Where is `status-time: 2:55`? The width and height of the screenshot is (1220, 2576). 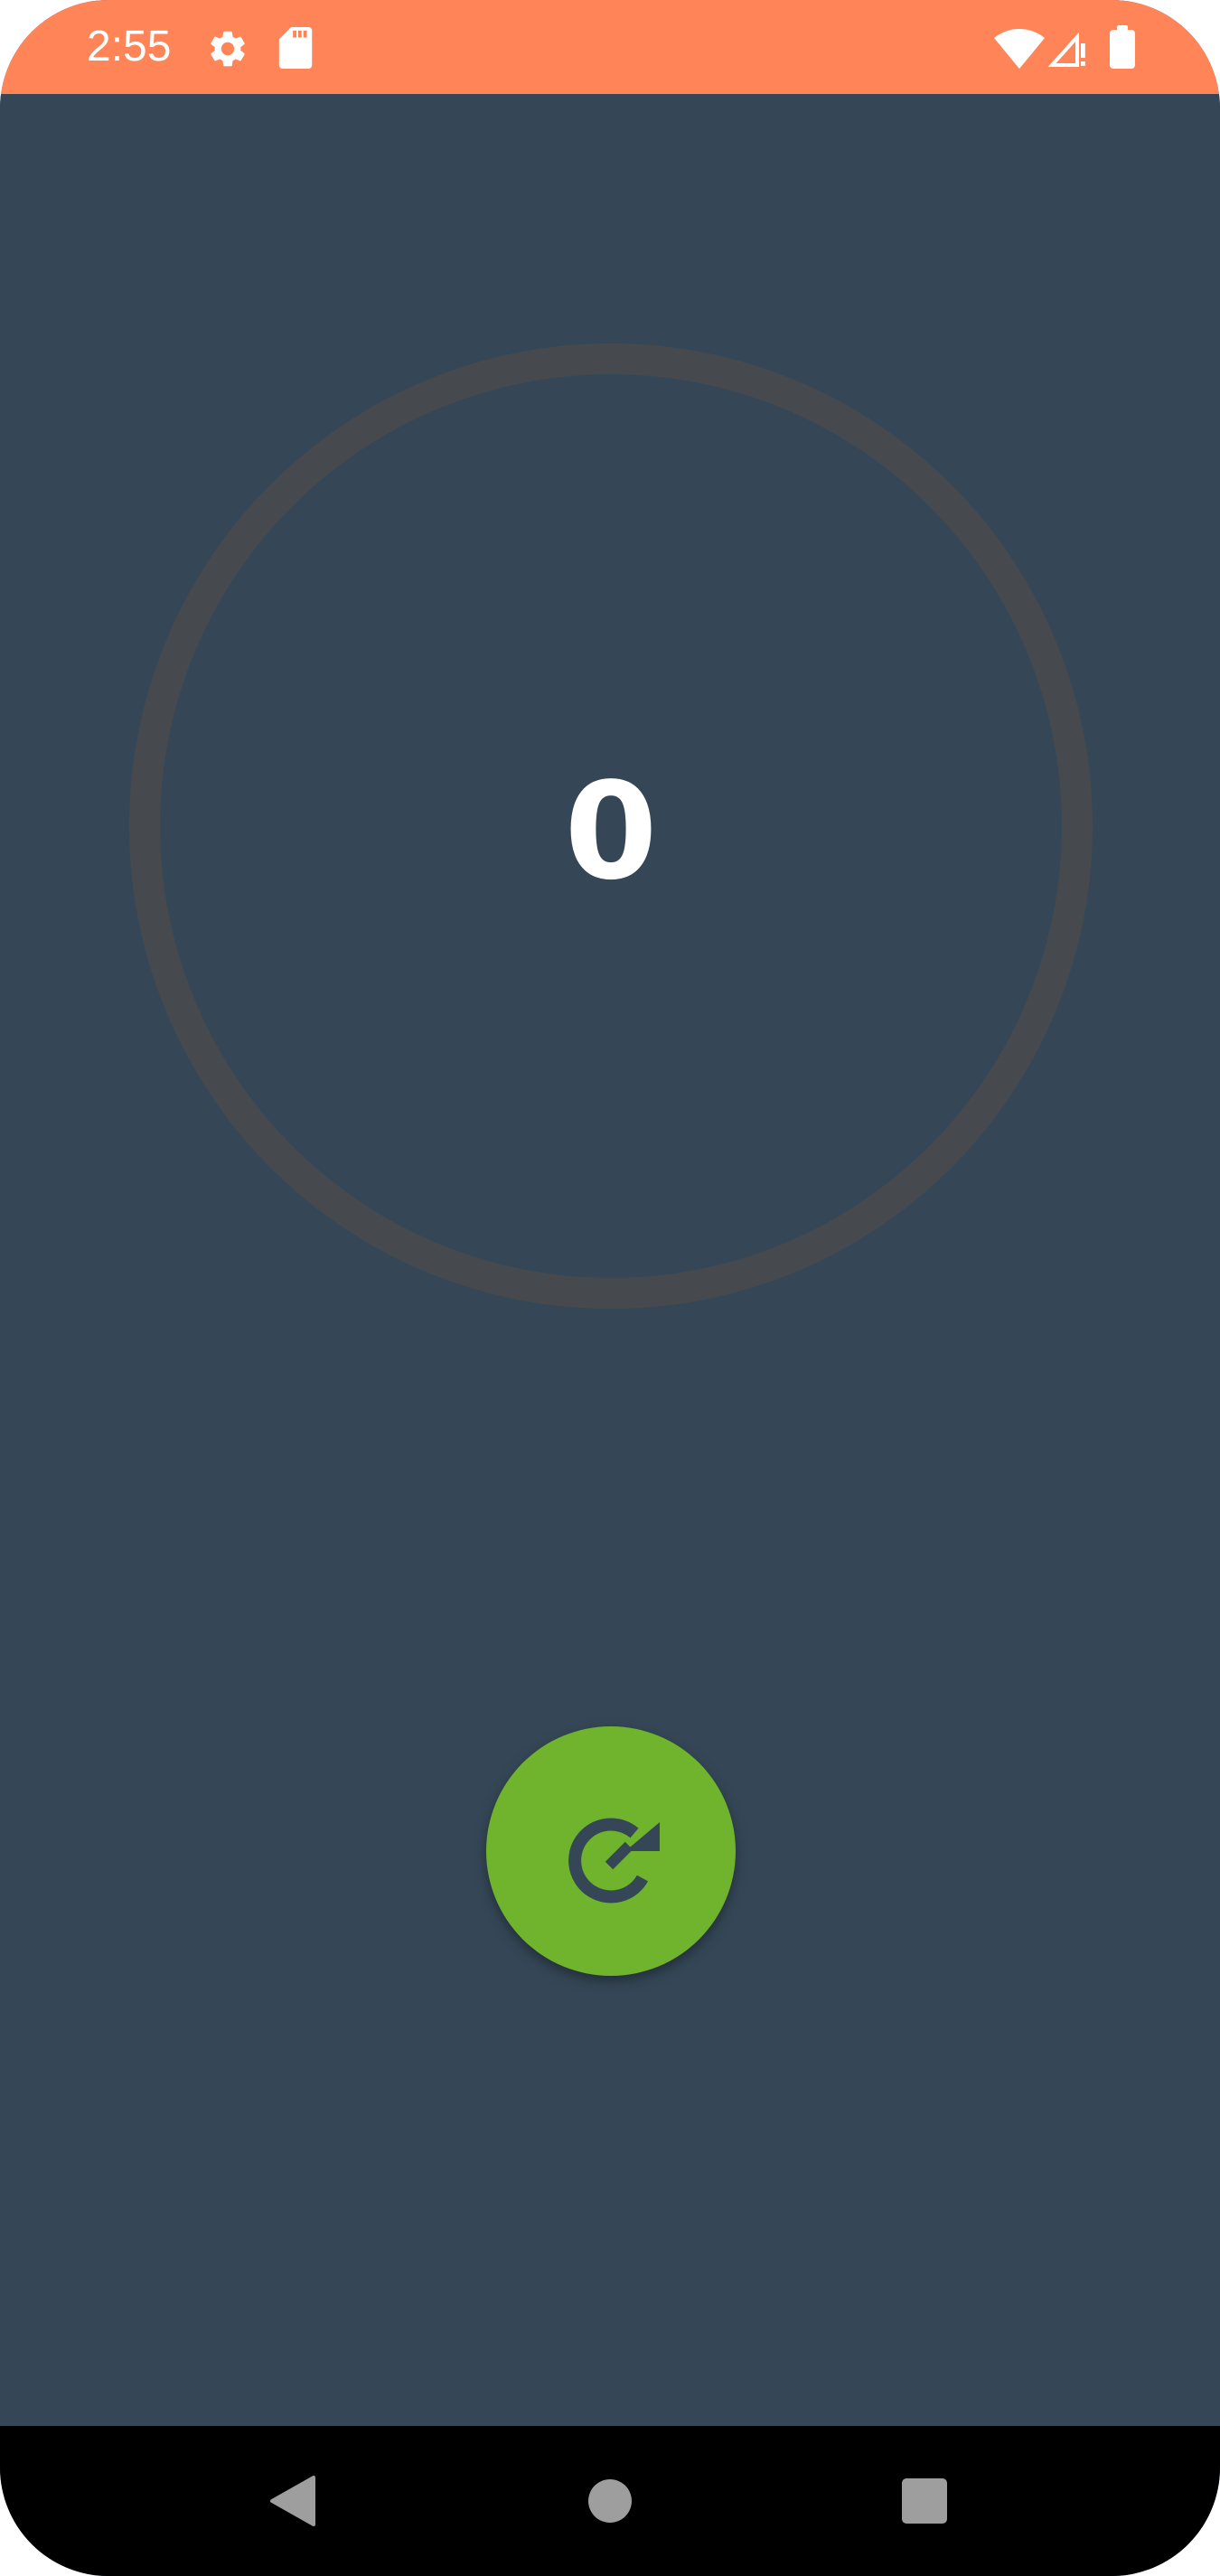 status-time: 2:55 is located at coordinates (129, 47).